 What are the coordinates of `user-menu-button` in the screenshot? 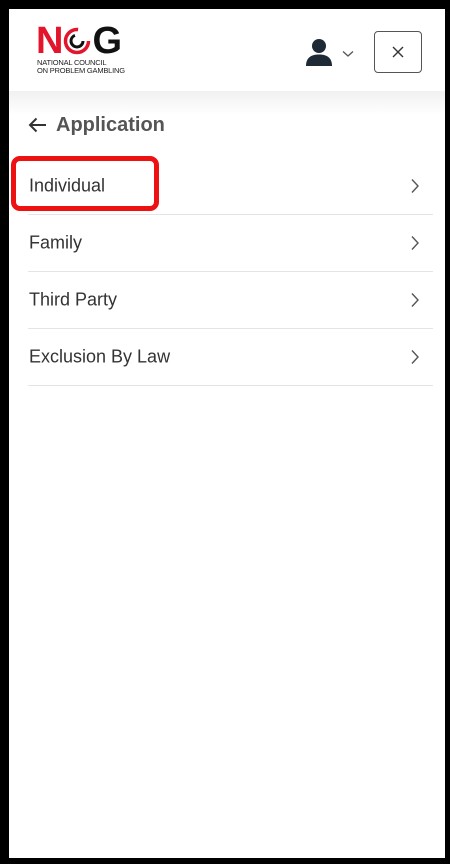 It's located at (330, 53).